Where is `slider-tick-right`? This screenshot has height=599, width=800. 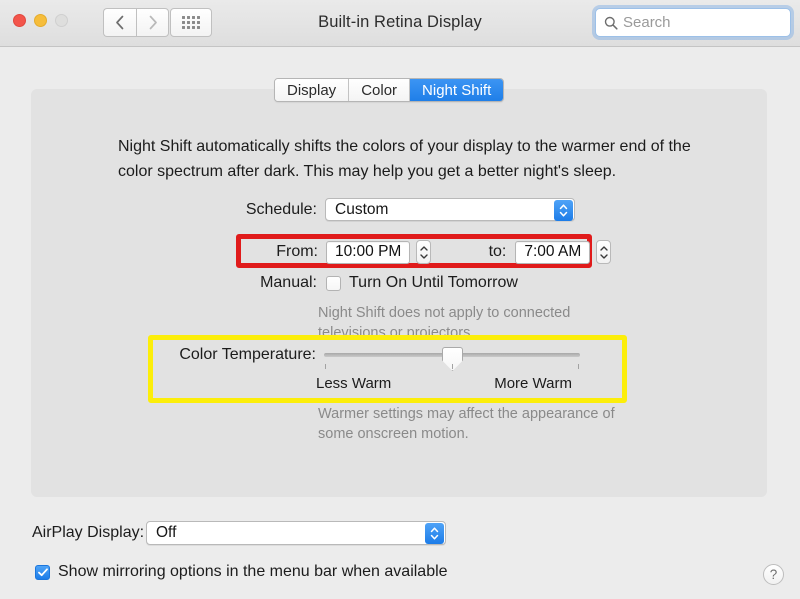 slider-tick-right is located at coordinates (578, 366).